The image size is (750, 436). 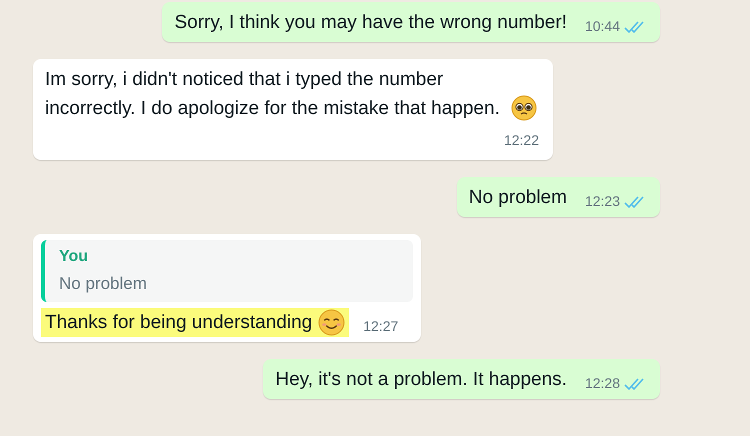 What do you see at coordinates (602, 383) in the screenshot?
I see `message-time: 12:28` at bounding box center [602, 383].